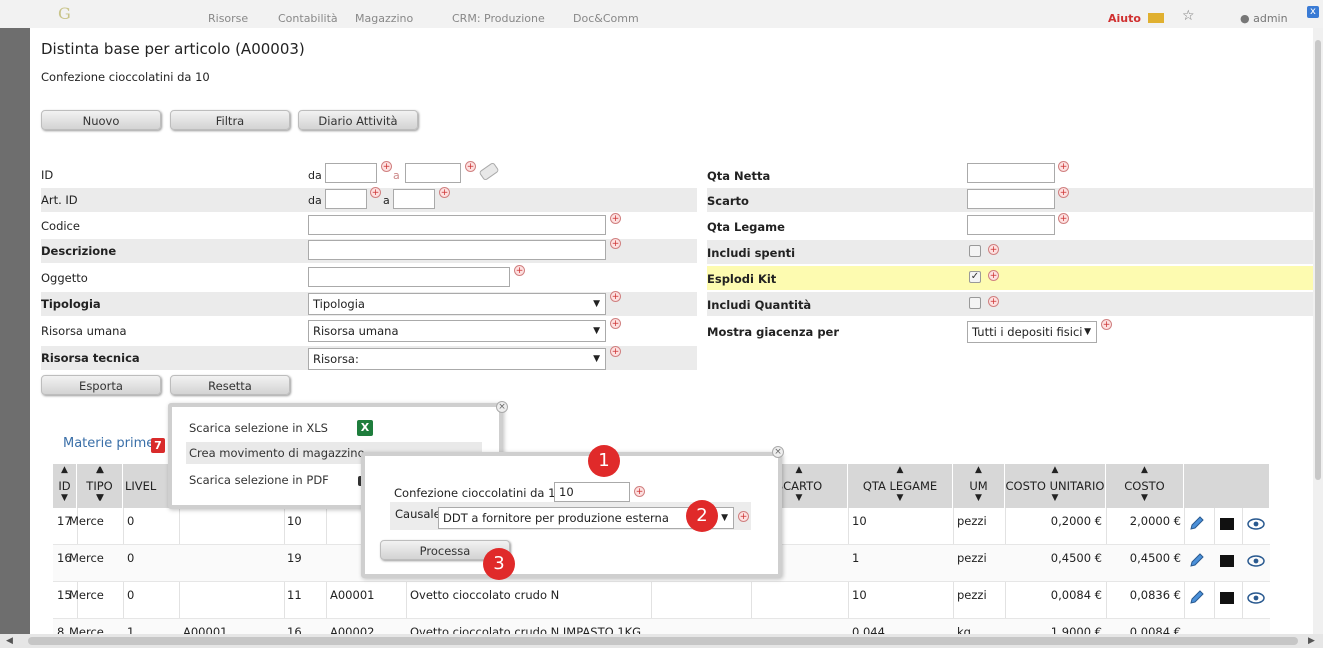  I want to click on risorsa-tecnica-select: Risorsa: ▼, so click(457, 359).